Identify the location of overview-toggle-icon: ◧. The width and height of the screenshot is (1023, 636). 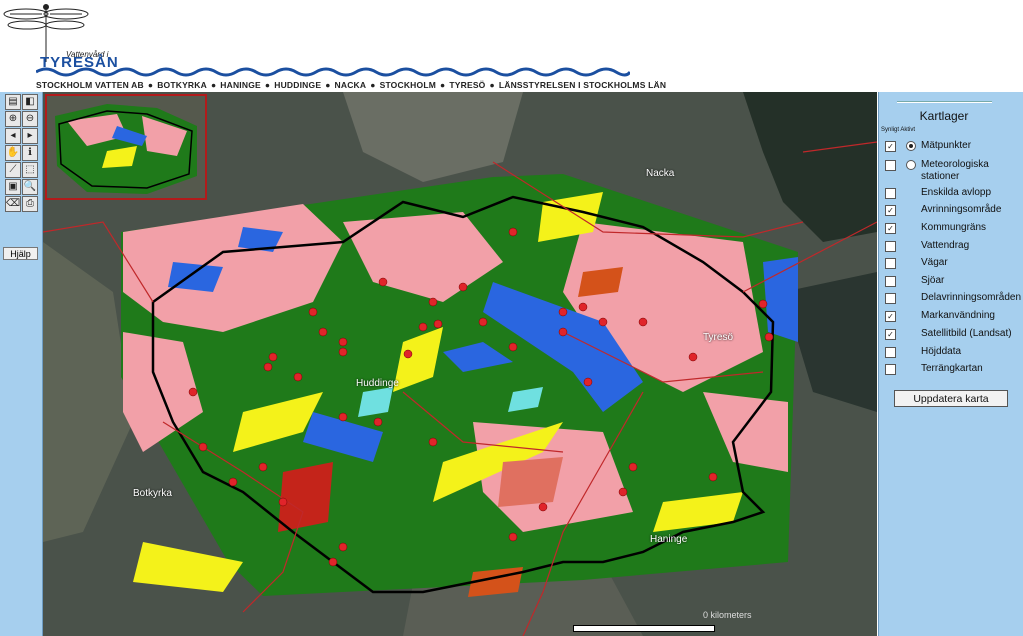
(30, 102).